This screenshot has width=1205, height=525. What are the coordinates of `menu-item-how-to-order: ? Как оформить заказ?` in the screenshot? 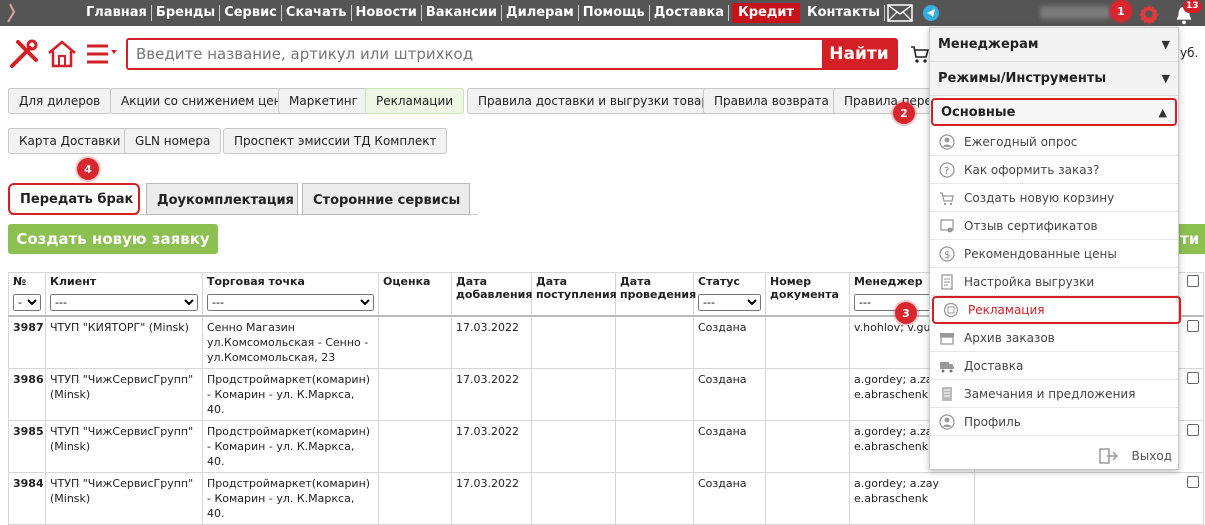 It's located at (1054, 170).